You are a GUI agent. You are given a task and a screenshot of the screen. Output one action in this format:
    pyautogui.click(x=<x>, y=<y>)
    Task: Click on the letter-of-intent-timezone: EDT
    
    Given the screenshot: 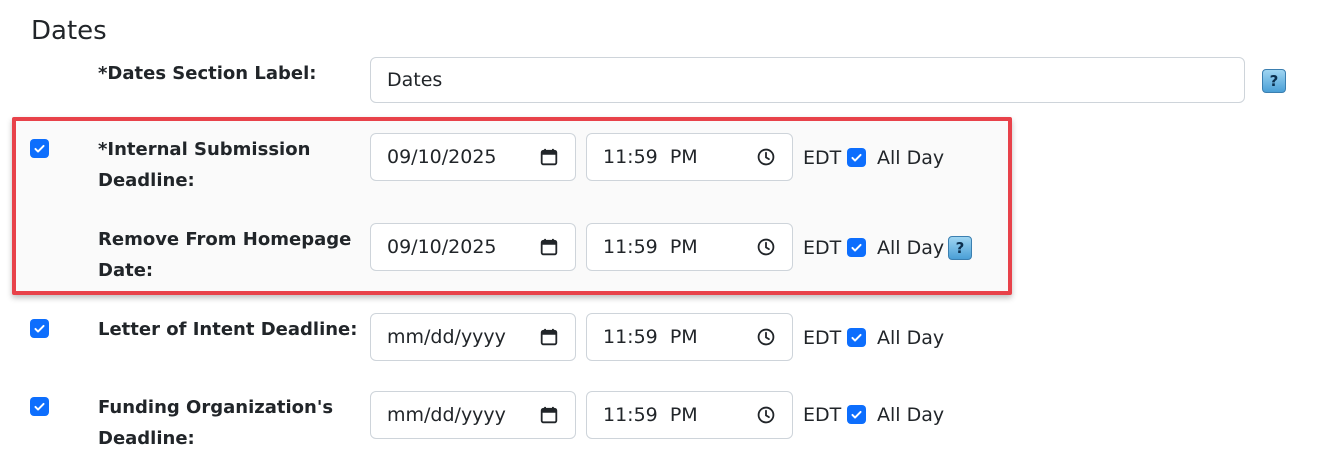 What is the action you would take?
    pyautogui.click(x=822, y=338)
    